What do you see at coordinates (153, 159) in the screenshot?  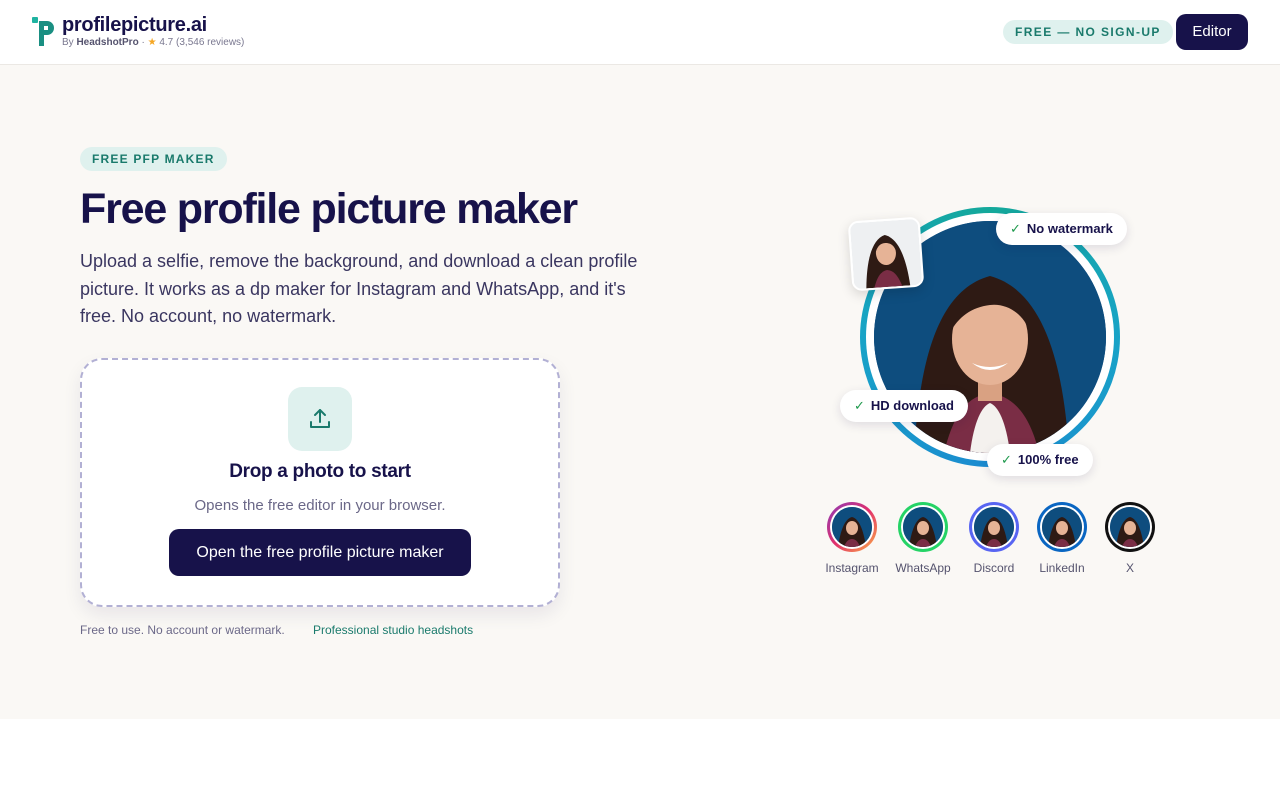 I see `hero-badge: FREE PFP MAKER` at bounding box center [153, 159].